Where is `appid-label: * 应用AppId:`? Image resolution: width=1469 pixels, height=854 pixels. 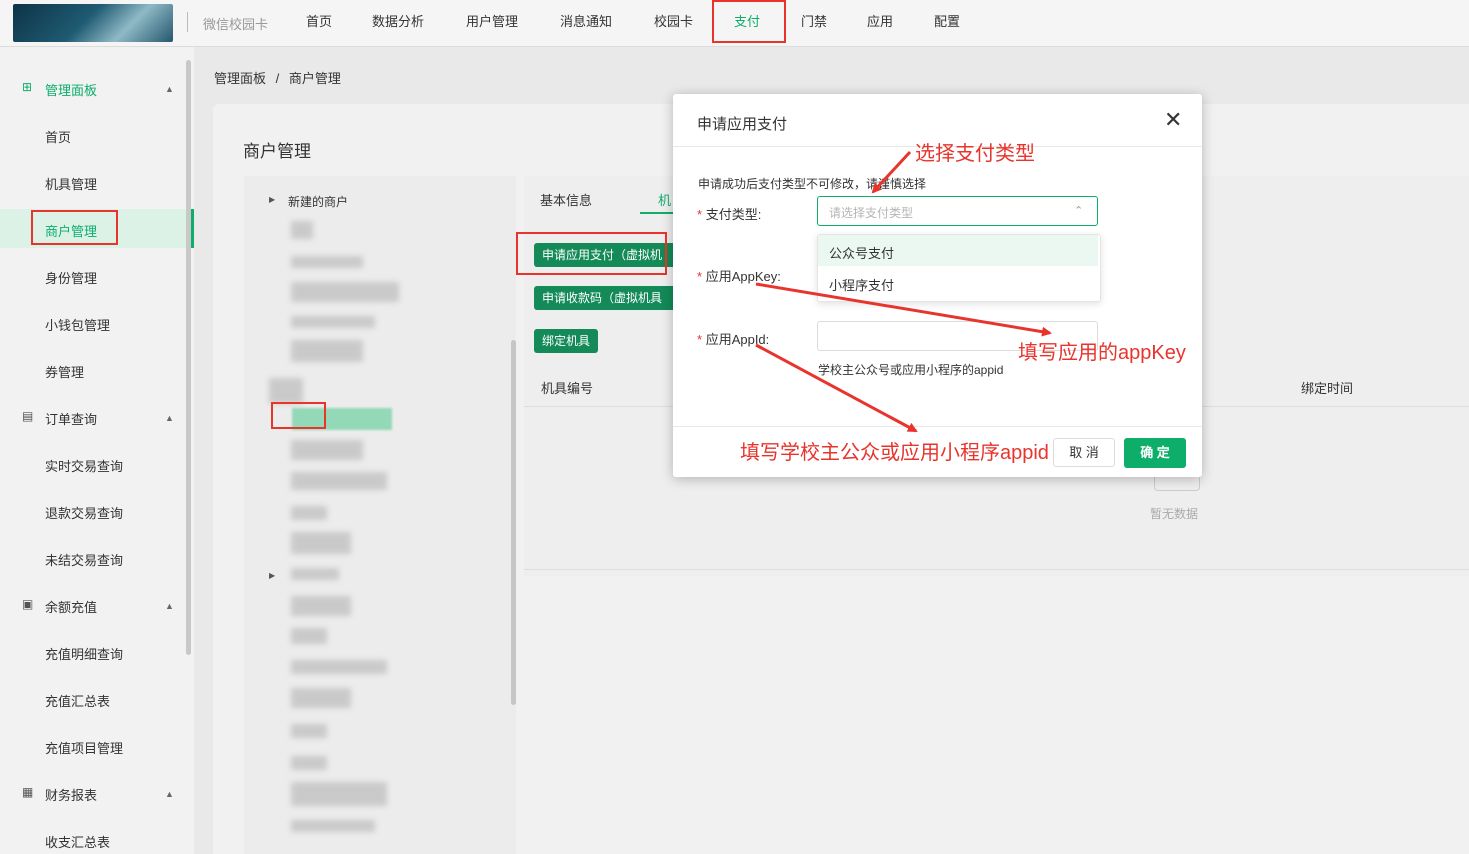 appid-label: * 应用AppId: is located at coordinates (733, 338).